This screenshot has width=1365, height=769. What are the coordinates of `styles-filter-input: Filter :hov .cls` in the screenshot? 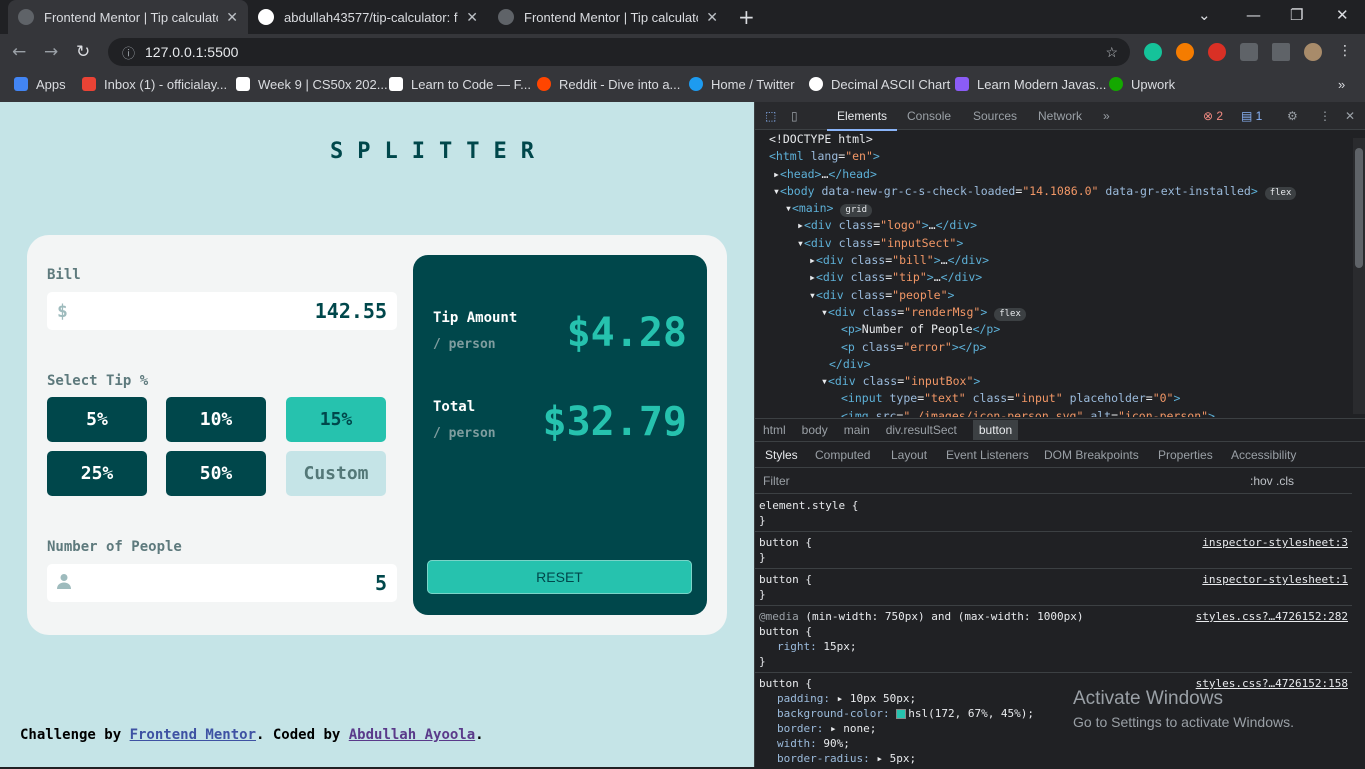 It's located at (1053, 482).